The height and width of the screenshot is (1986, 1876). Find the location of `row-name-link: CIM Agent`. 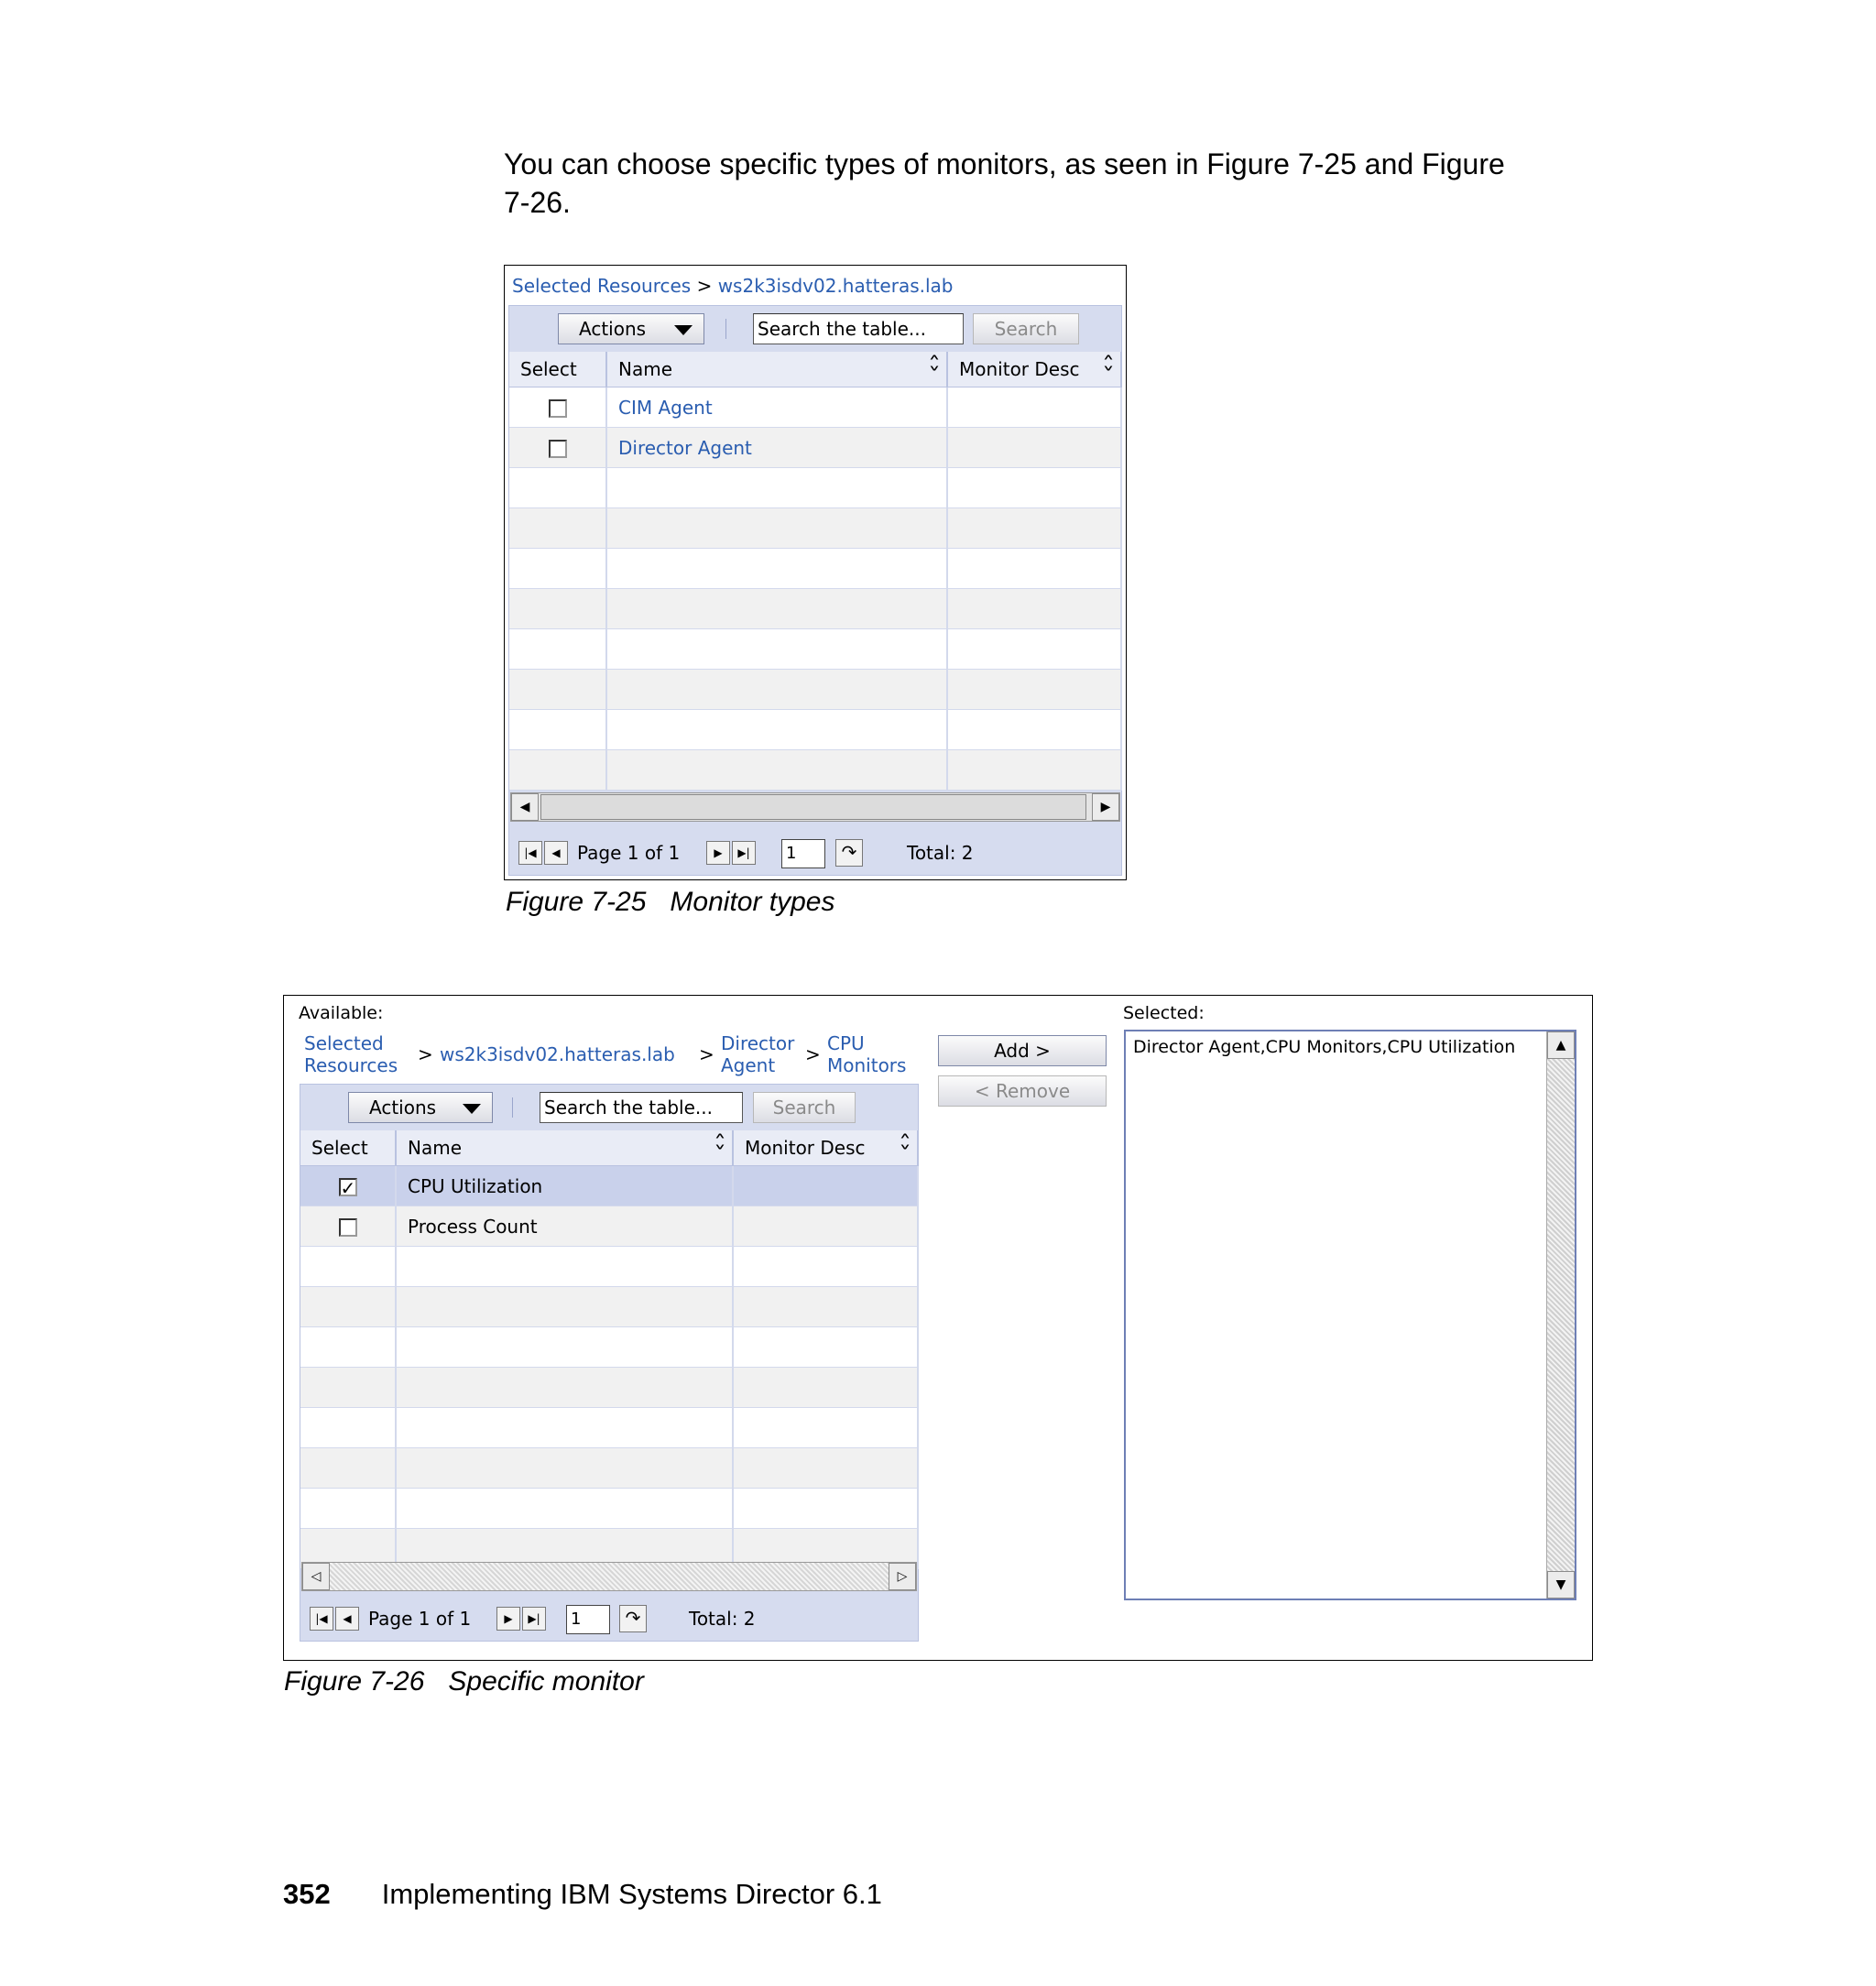

row-name-link: CIM Agent is located at coordinates (777, 407).